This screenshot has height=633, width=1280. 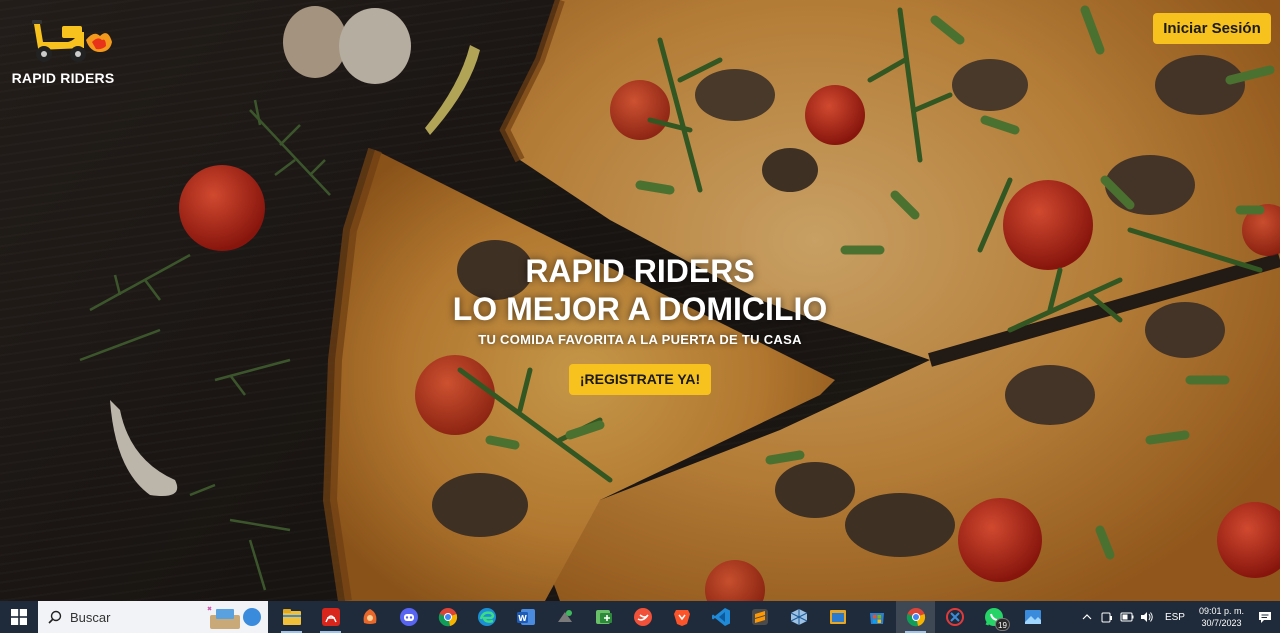 I want to click on brand-logo: RAPID RIDERS, so click(x=63, y=50).